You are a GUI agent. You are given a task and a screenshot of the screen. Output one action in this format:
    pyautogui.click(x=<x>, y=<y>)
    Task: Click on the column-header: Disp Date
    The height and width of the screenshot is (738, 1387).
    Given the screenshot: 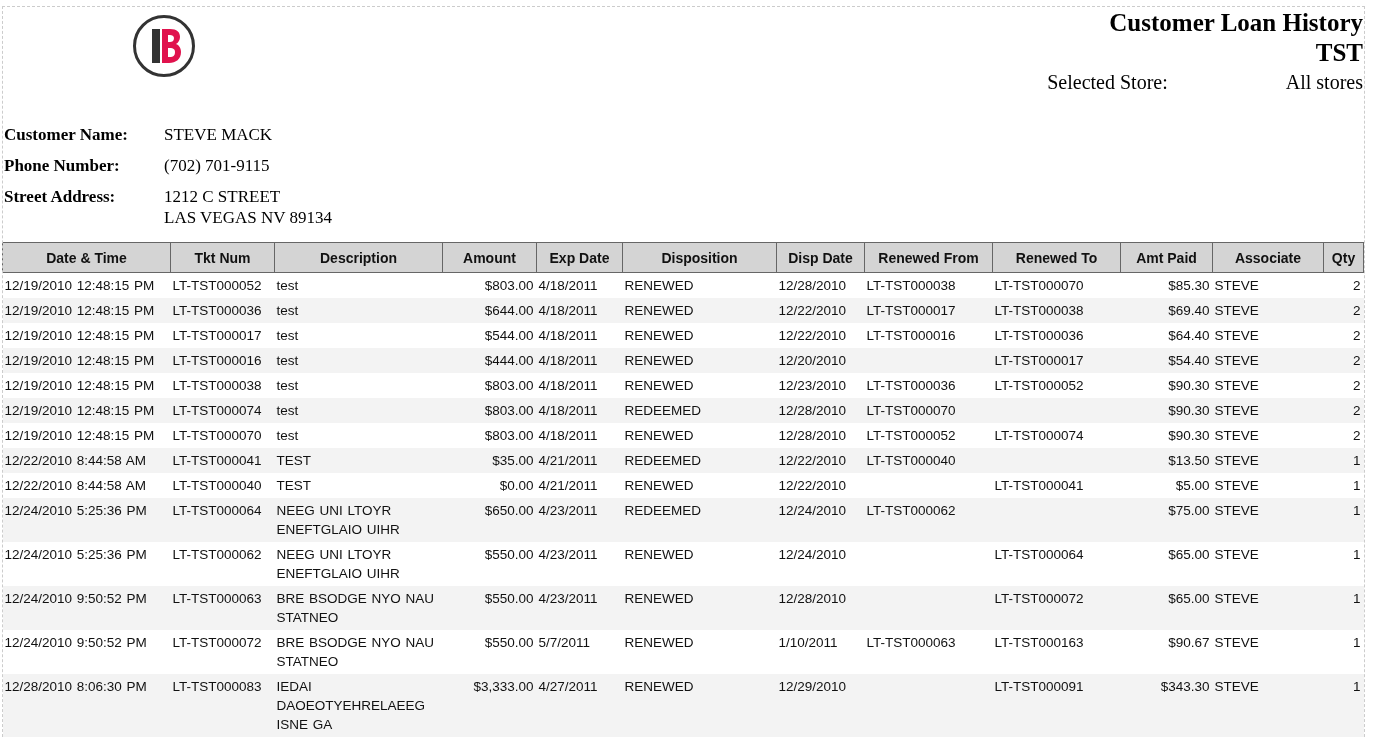 What is the action you would take?
    pyautogui.click(x=820, y=257)
    